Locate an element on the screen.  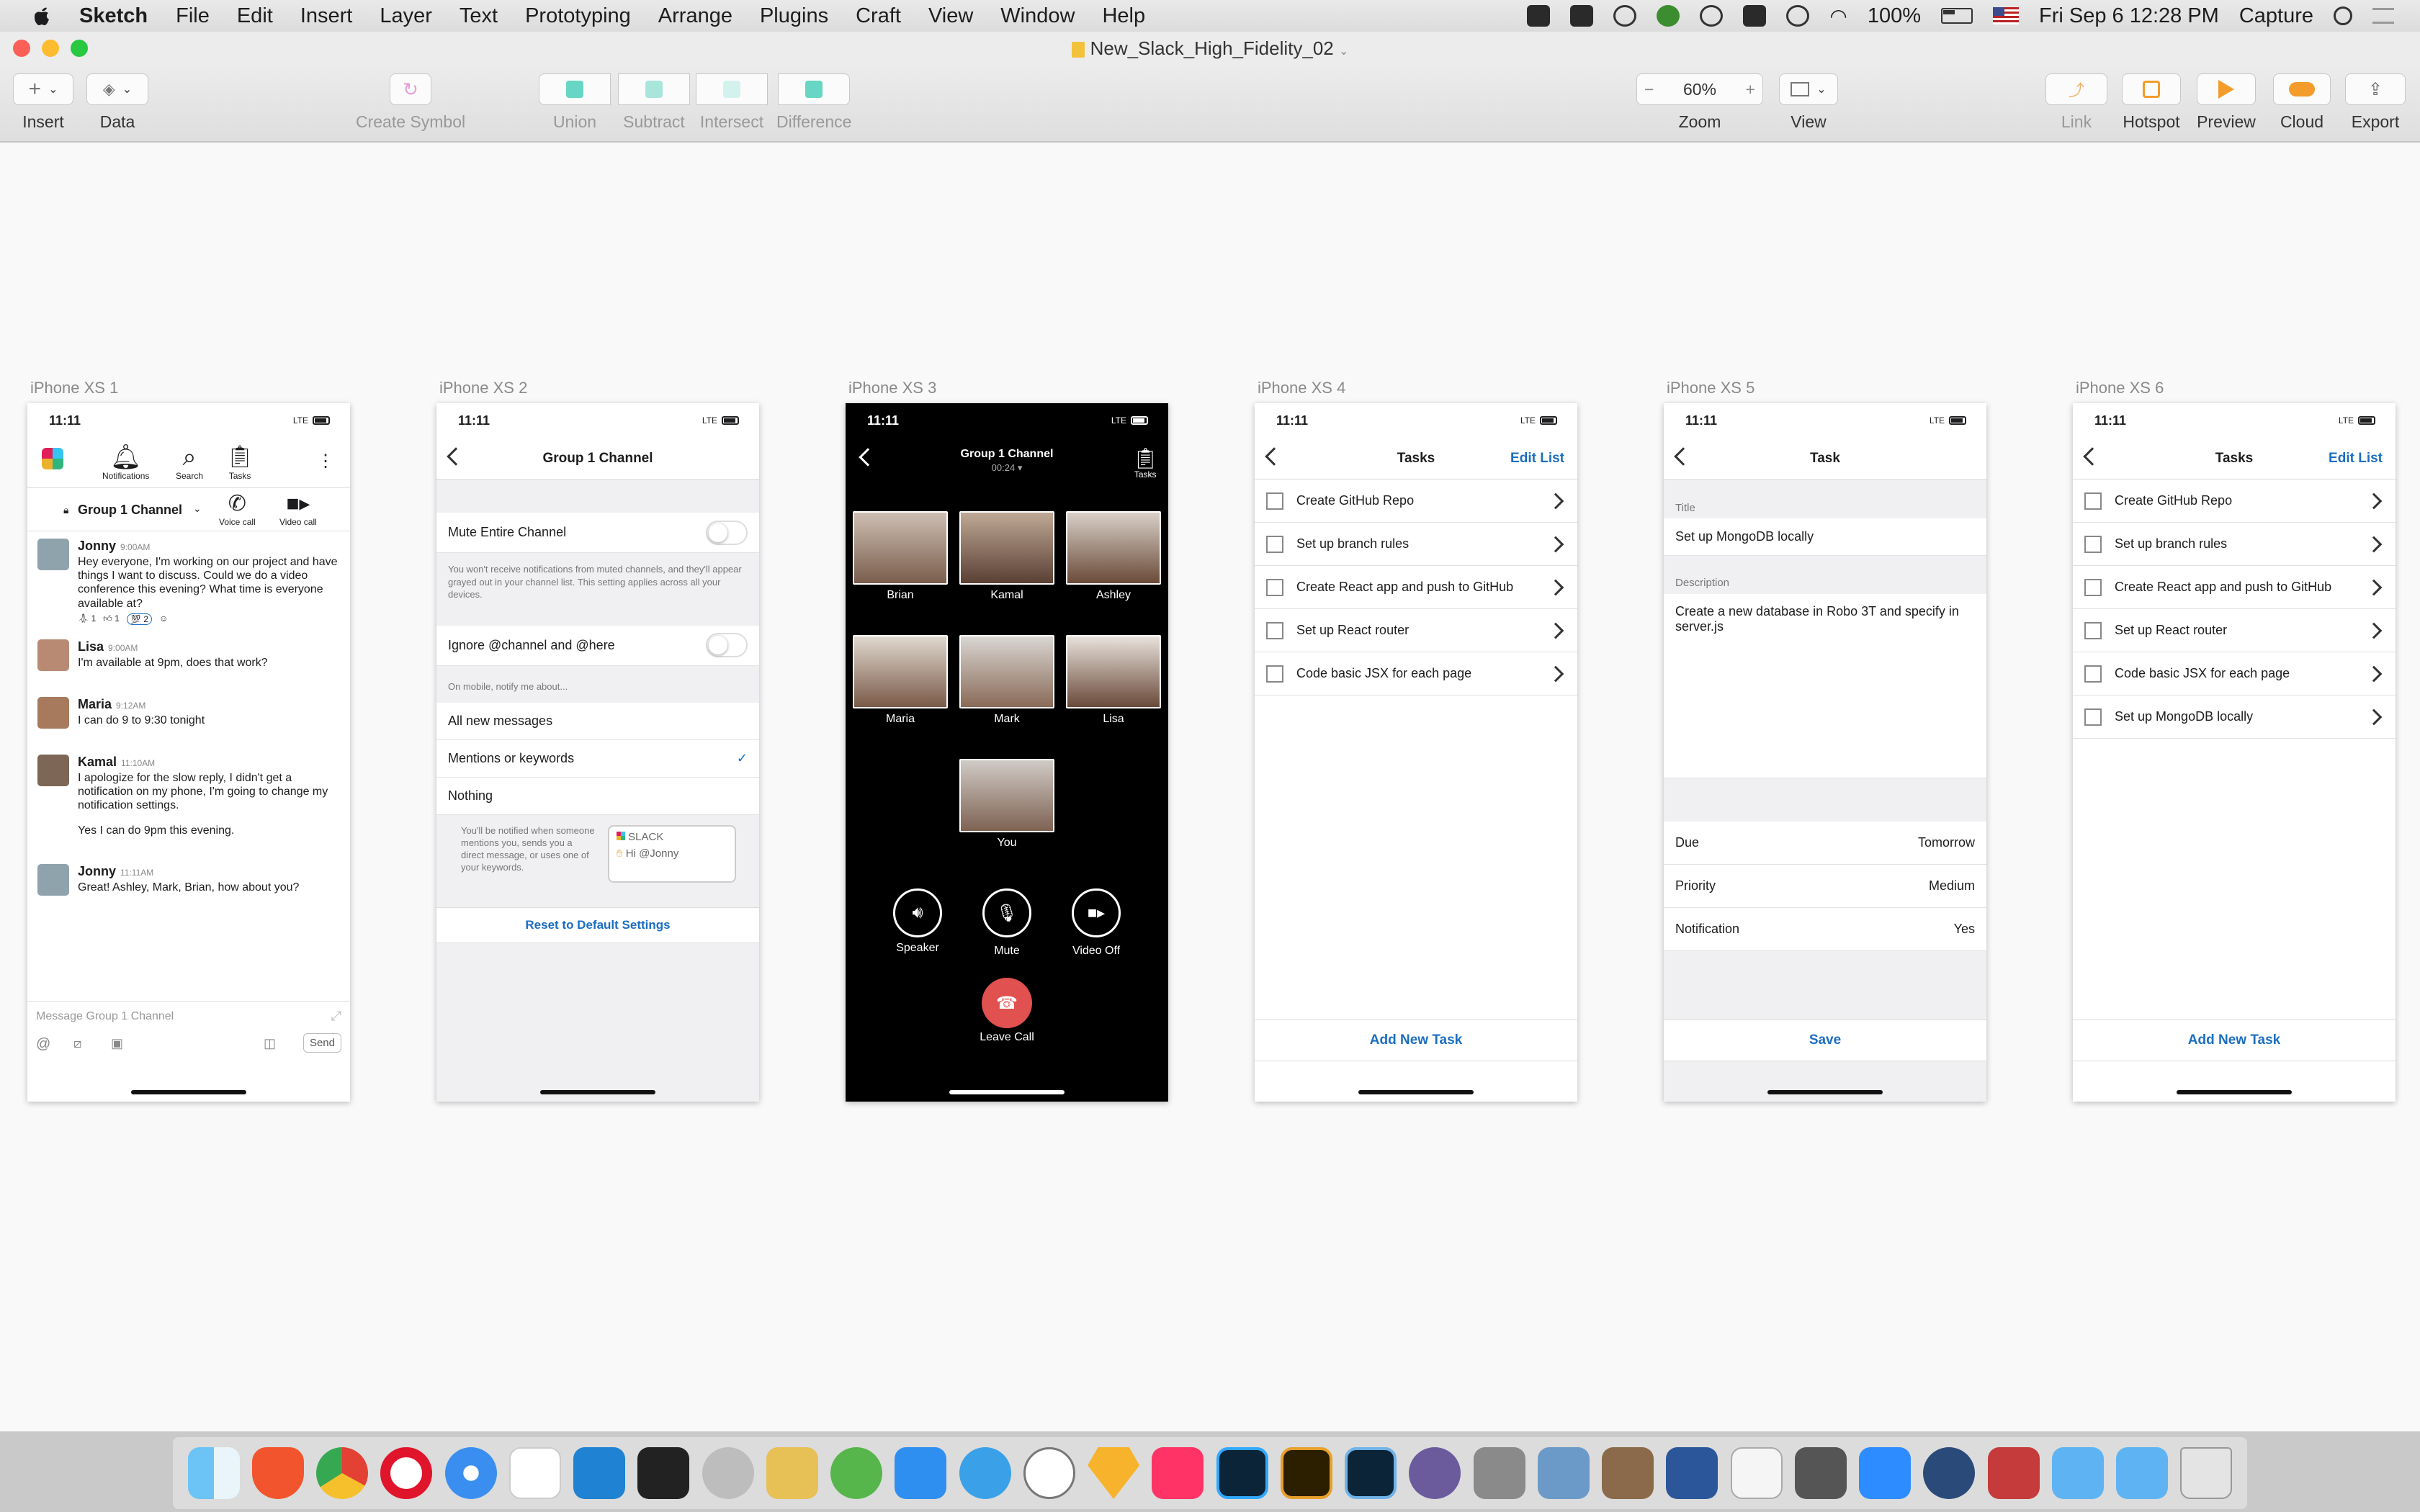
video-off-button: ■▸ is located at coordinates (1096, 912).